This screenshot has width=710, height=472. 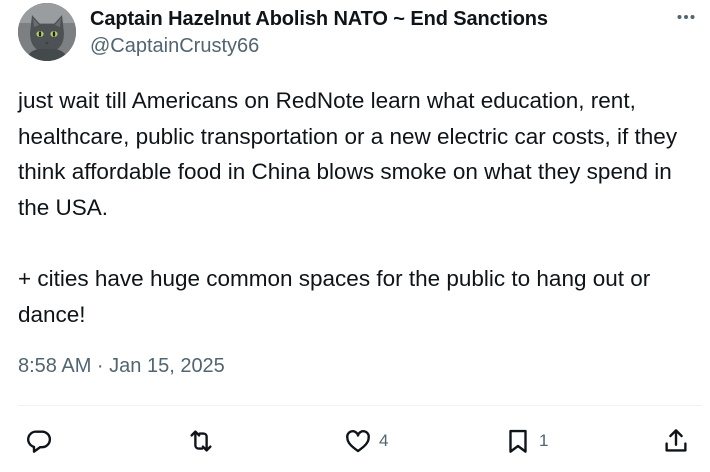 I want to click on share-button, so click(x=676, y=441).